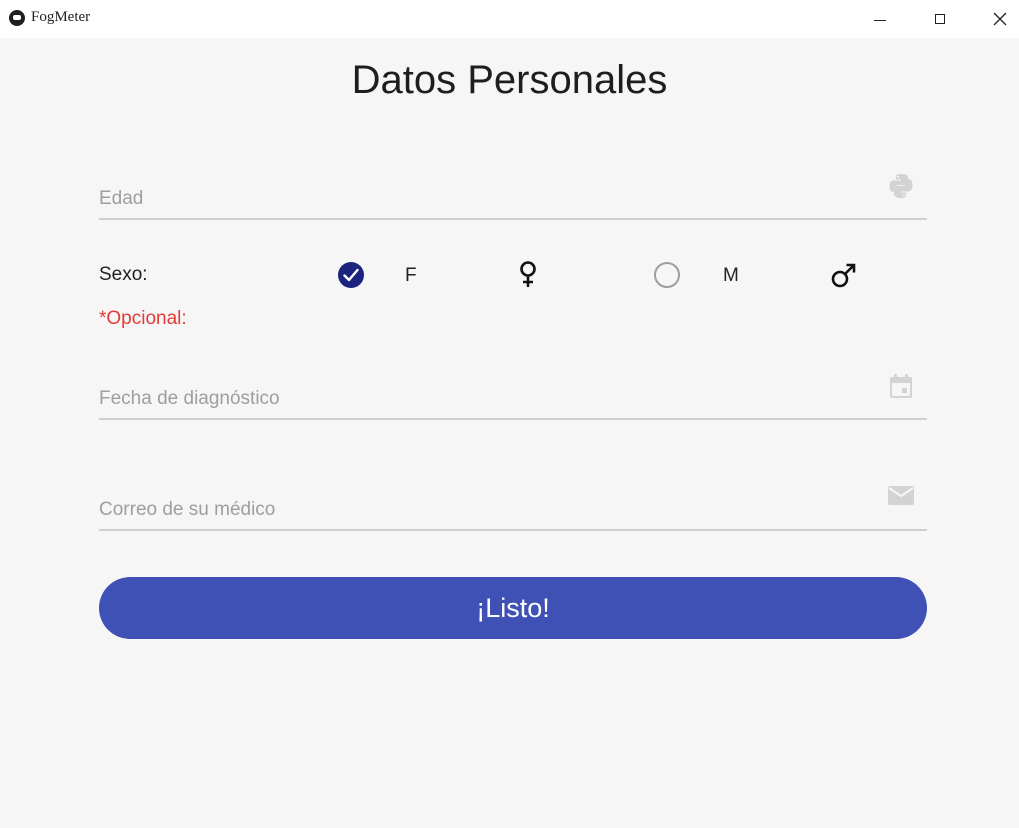 The image size is (1019, 828). I want to click on page-title: Datos Personales, so click(509, 80).